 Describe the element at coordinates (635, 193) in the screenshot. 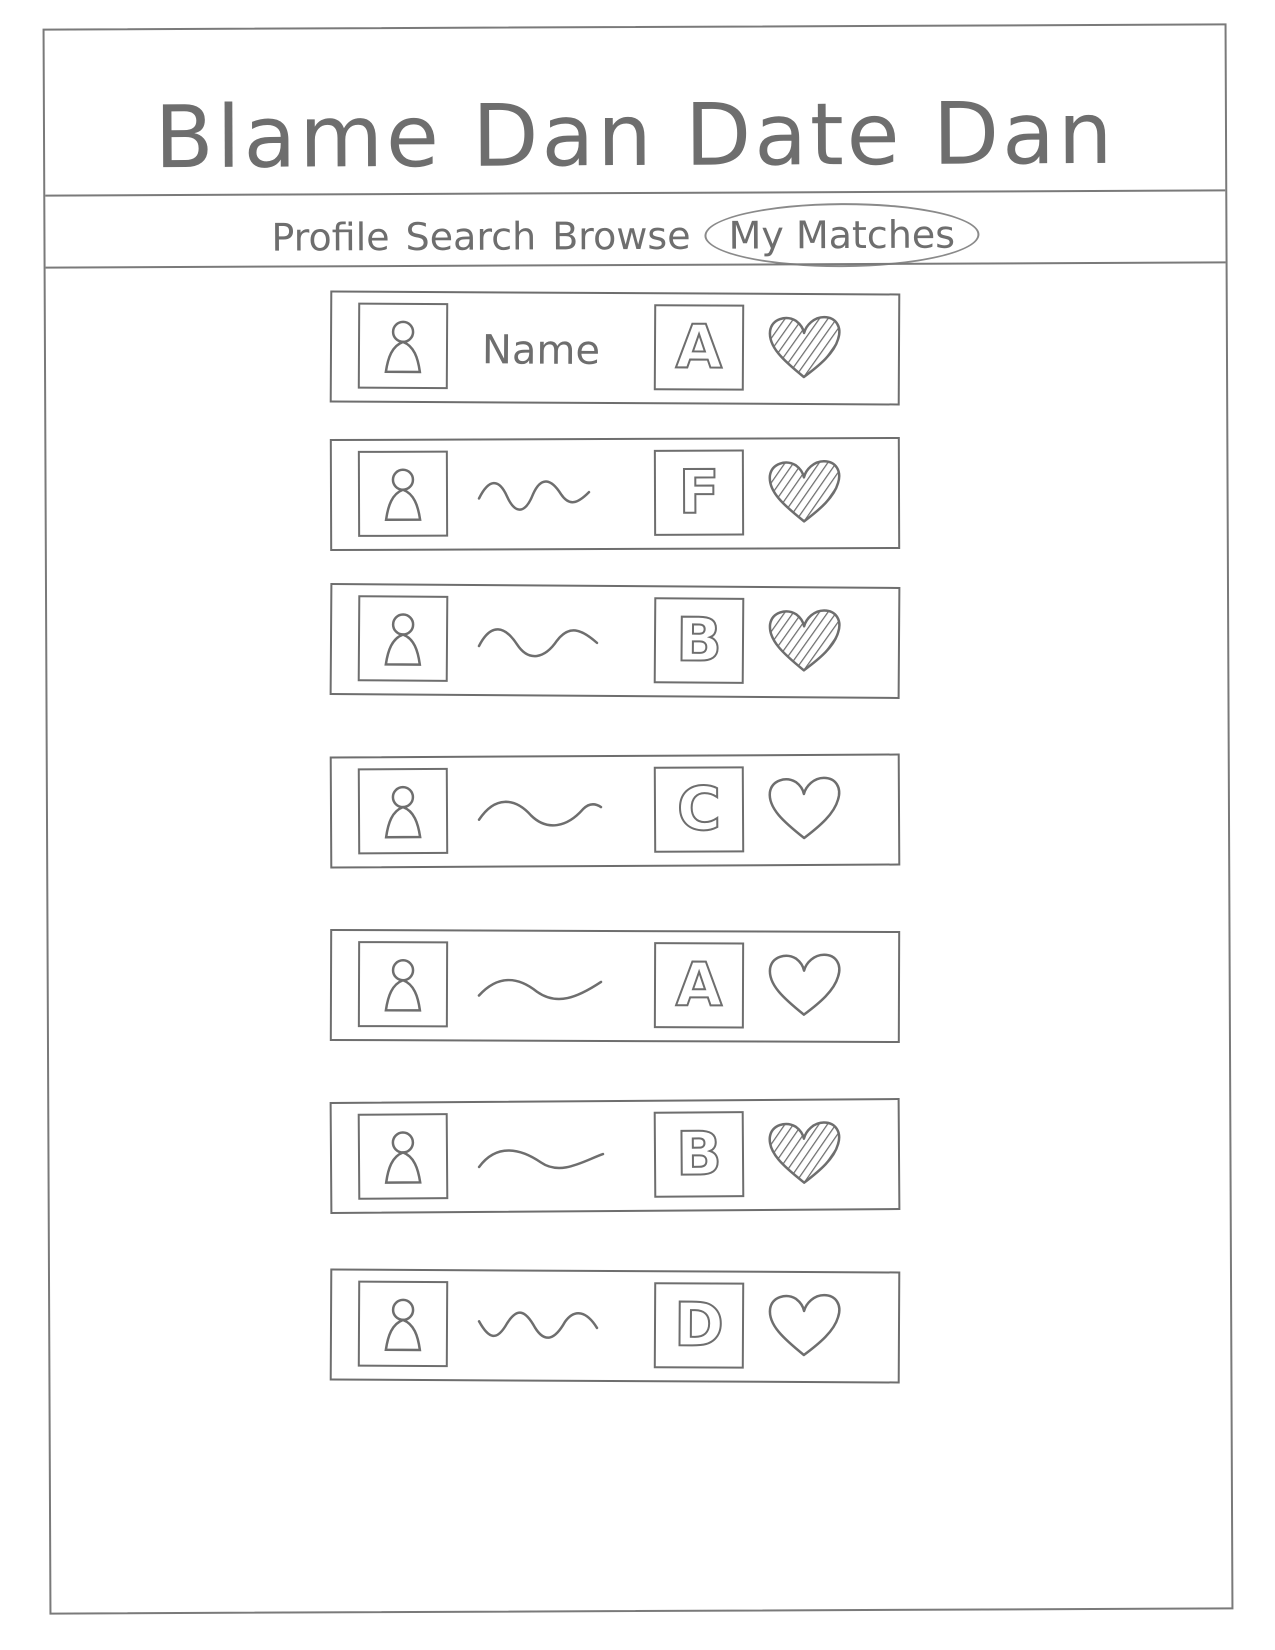

I see `header-divider` at that location.